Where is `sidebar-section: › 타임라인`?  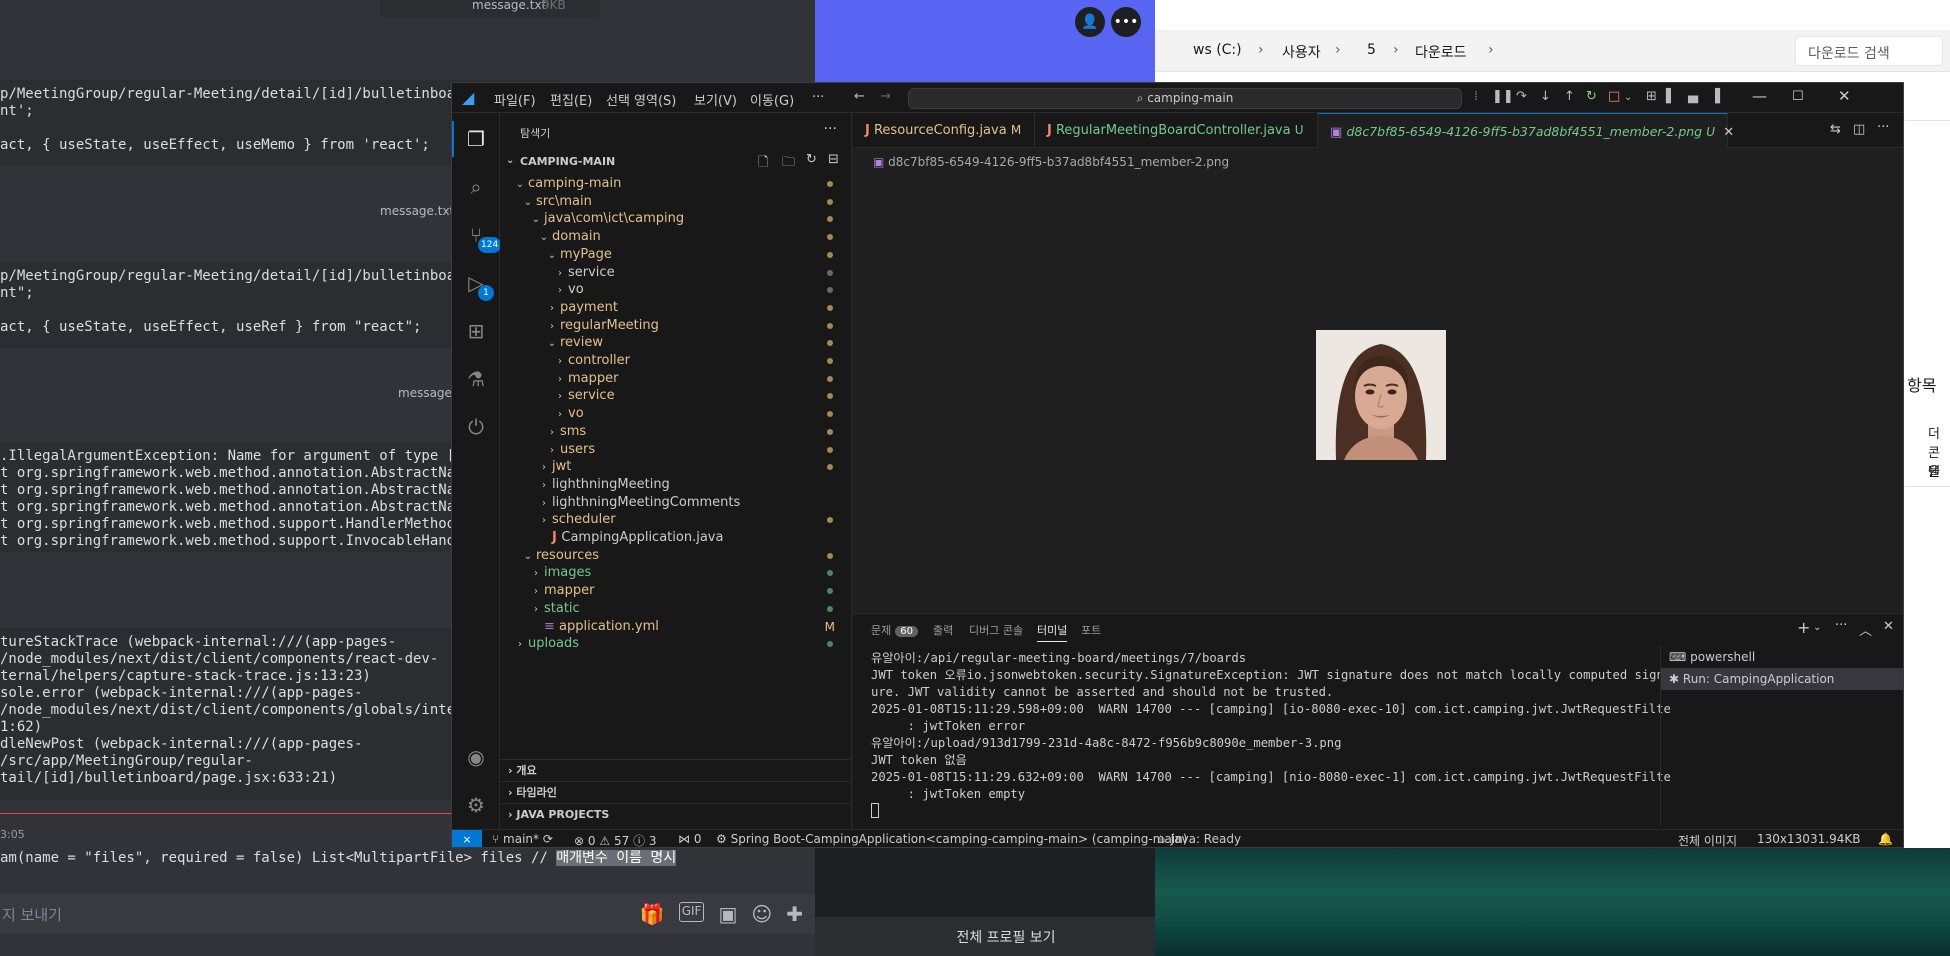 sidebar-section: › 타임라인 is located at coordinates (675, 792).